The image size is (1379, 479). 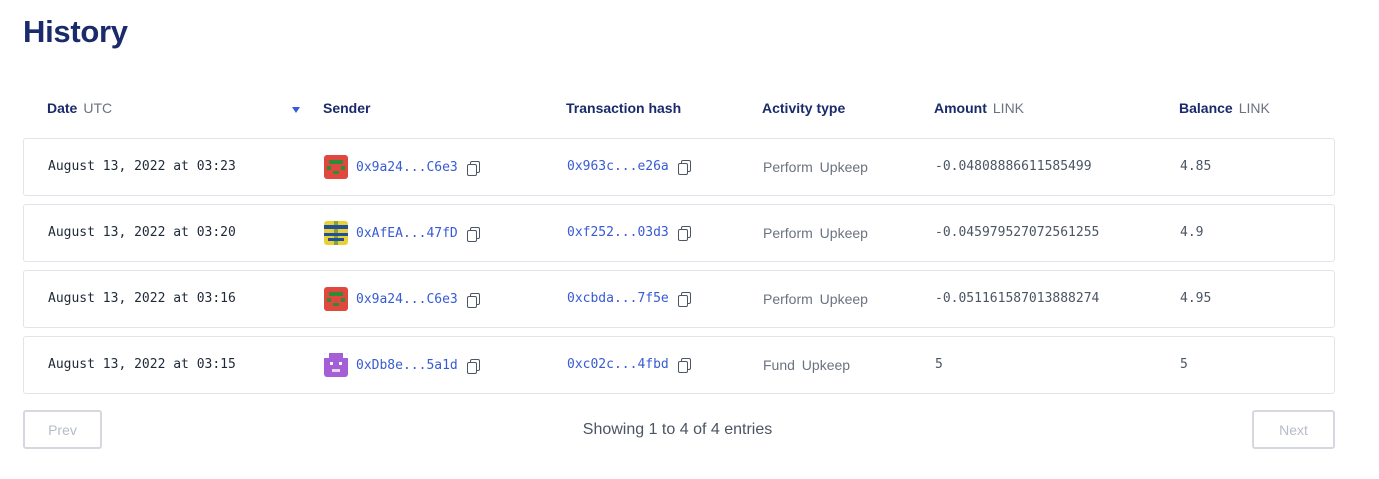 What do you see at coordinates (1293, 429) in the screenshot?
I see `next-button: Next` at bounding box center [1293, 429].